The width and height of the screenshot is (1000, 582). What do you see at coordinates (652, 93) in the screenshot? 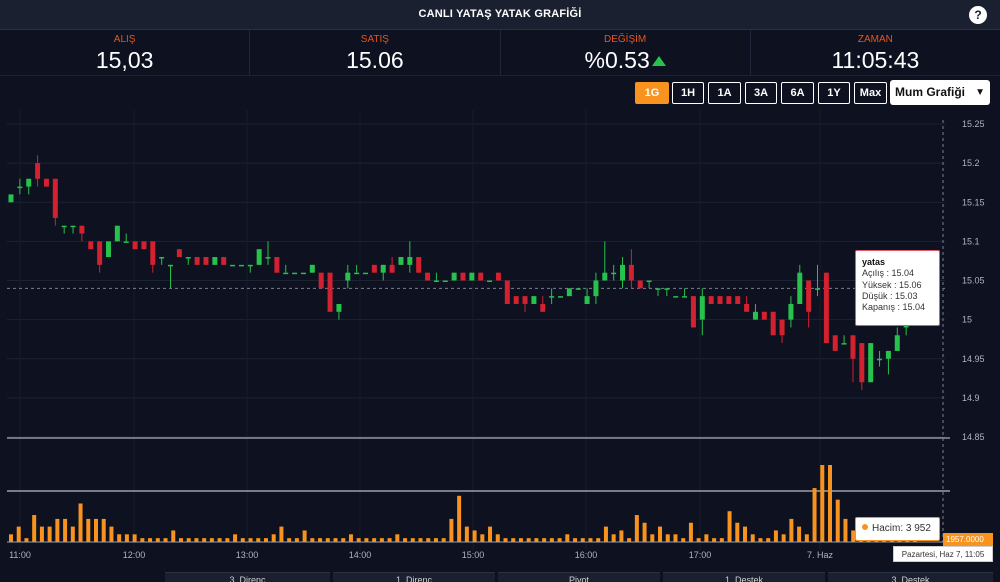
I see `range-button-1g: 1G` at bounding box center [652, 93].